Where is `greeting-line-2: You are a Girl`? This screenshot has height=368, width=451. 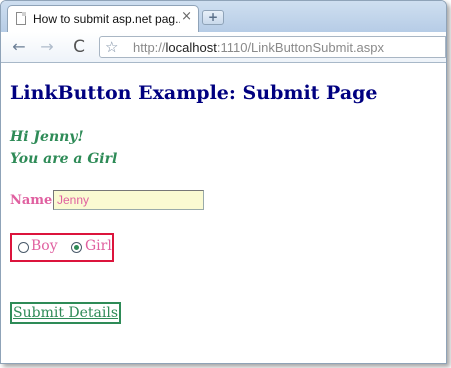 greeting-line-2: You are a Girl is located at coordinates (64, 159).